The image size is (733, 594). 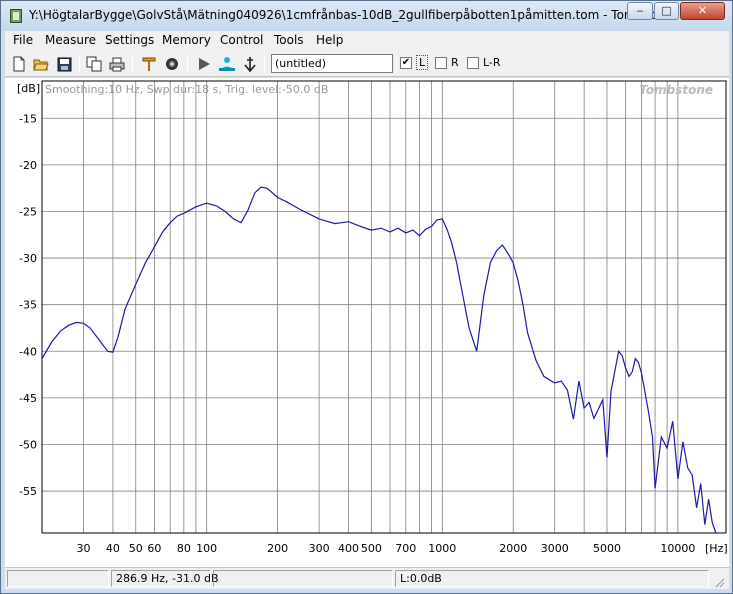 I want to click on tombstone-watermark: Tombstone, so click(x=676, y=90).